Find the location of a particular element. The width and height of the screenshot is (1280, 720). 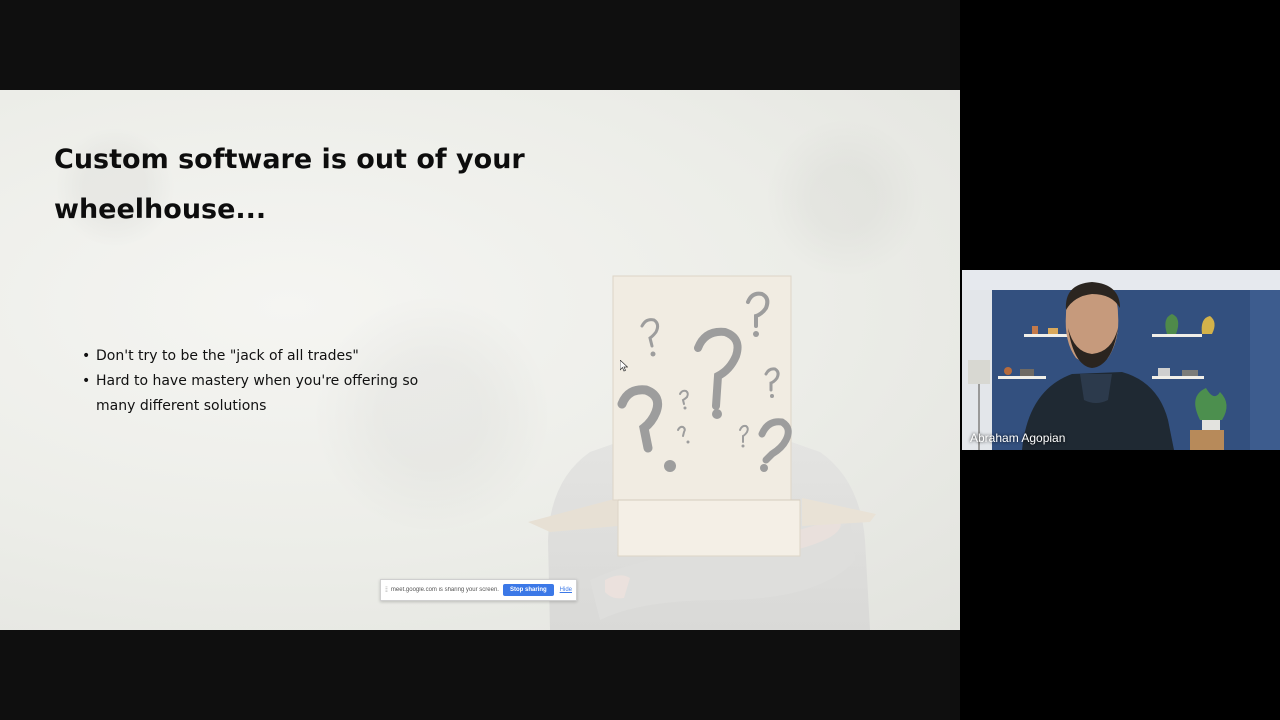

mouse-cursor-icon is located at coordinates (624, 366).